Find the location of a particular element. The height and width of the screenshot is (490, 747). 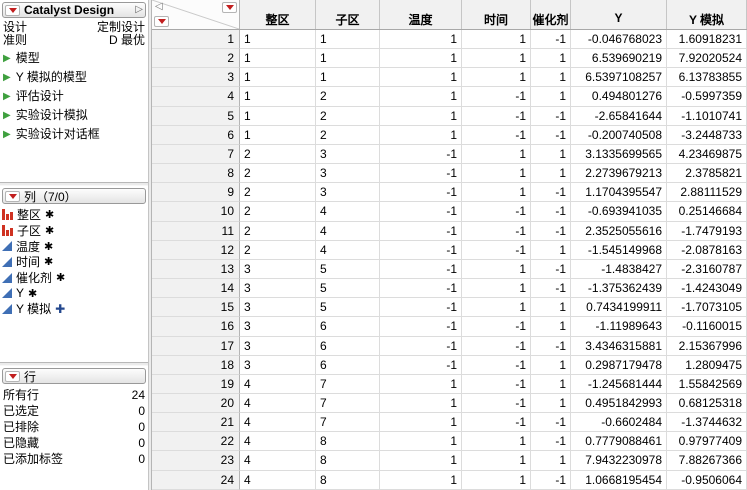

table-cell: -1.7073105 is located at coordinates (707, 308).